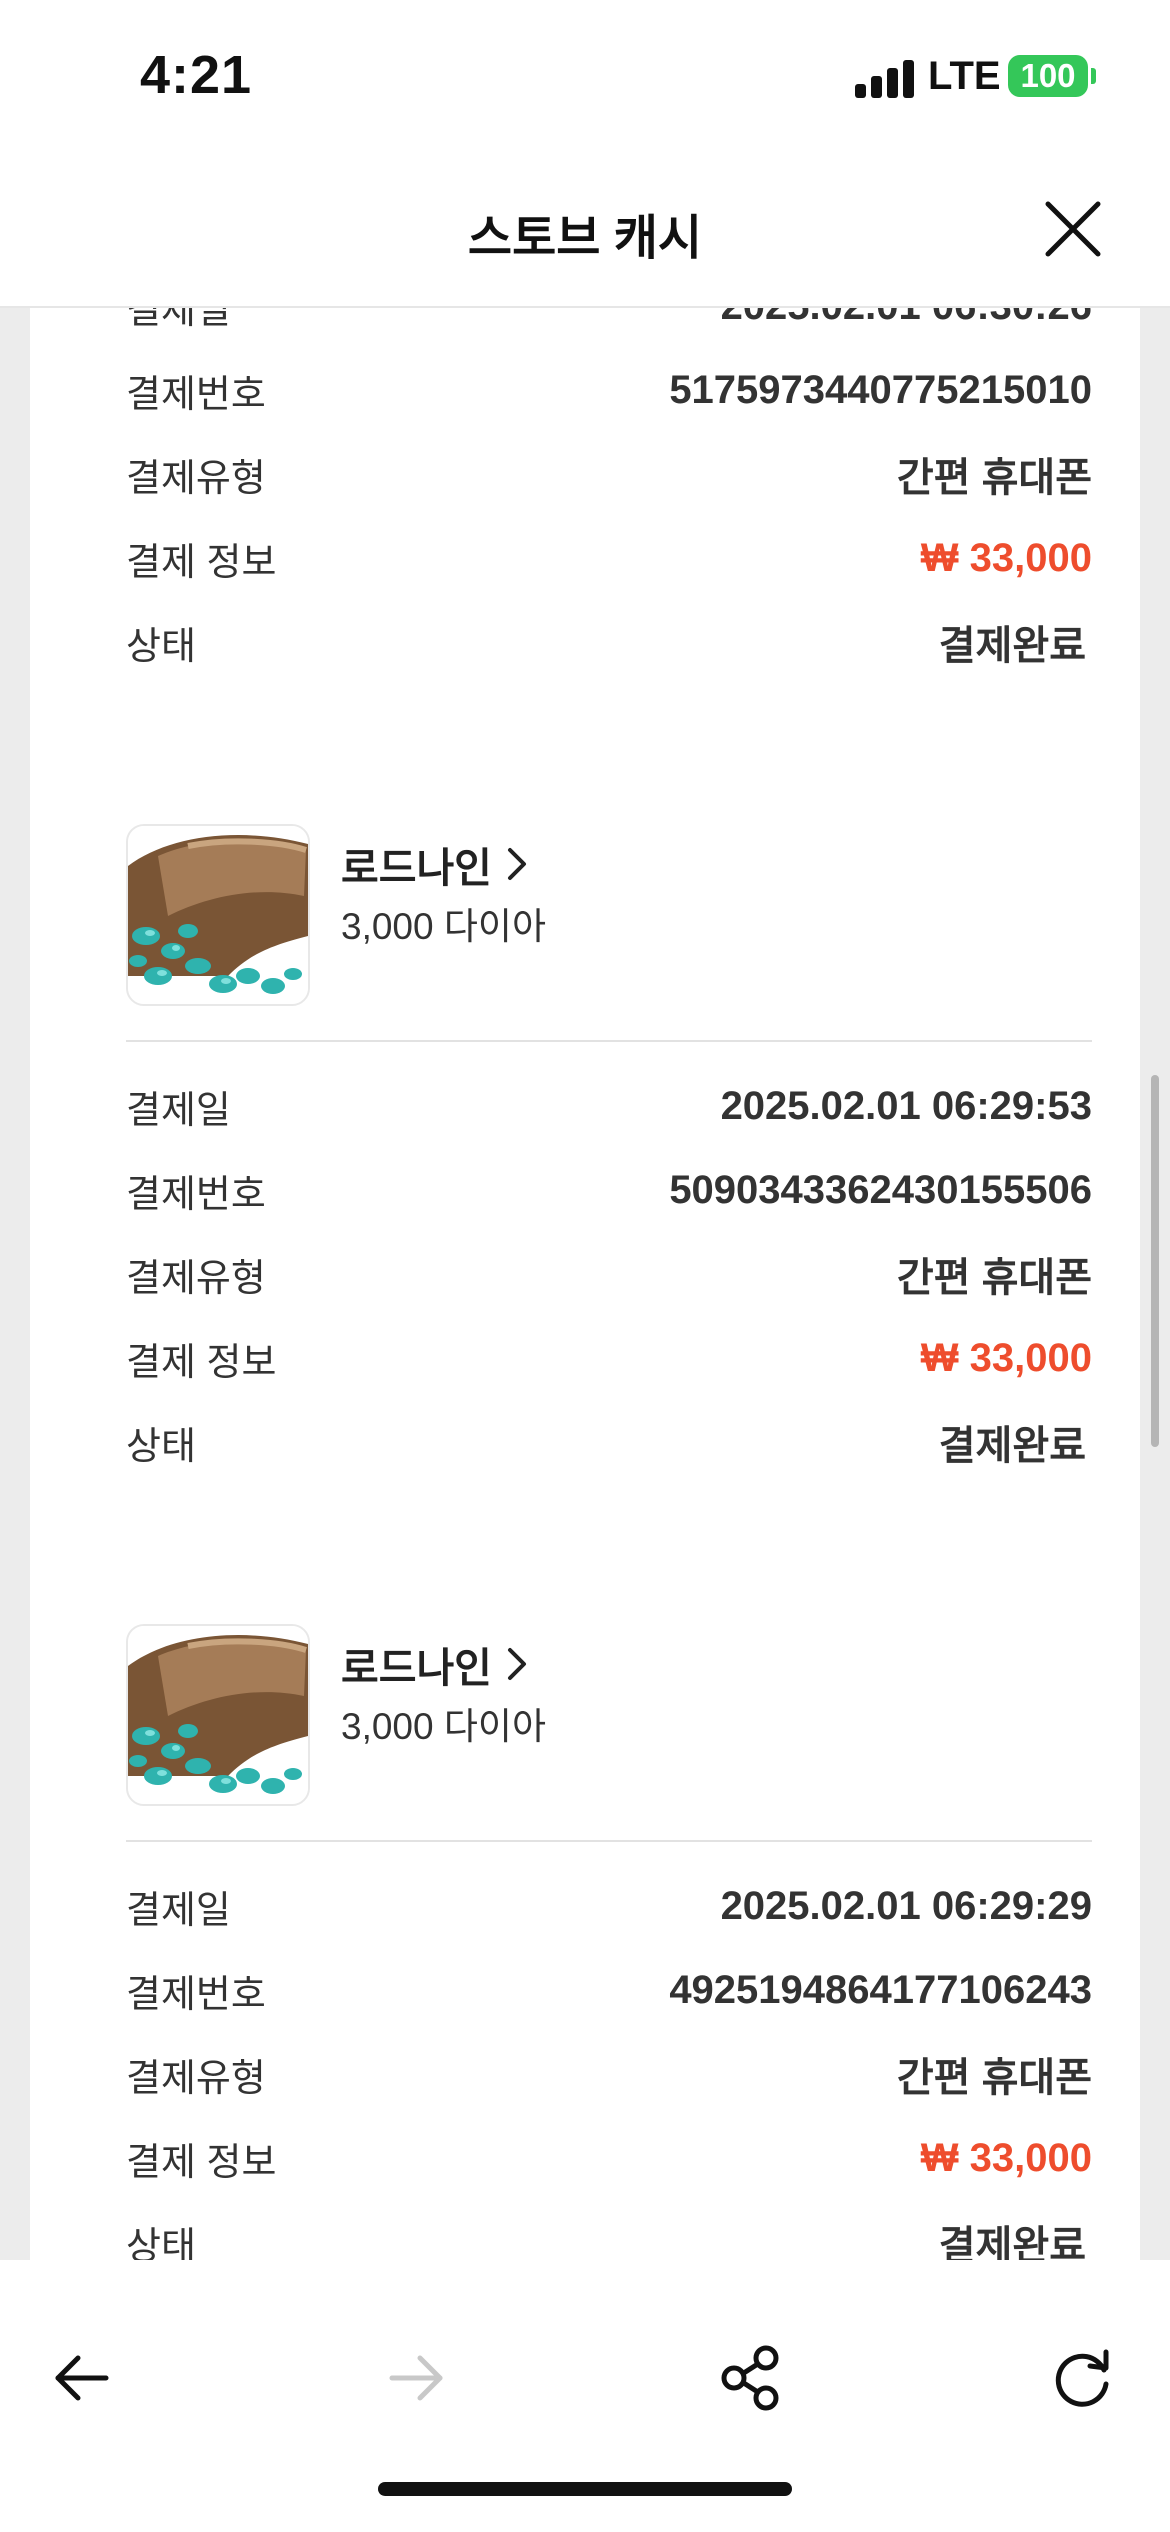 Image resolution: width=1170 pixels, height=2532 pixels. What do you see at coordinates (585, 238) in the screenshot?
I see `page-title: 스토브 캐시` at bounding box center [585, 238].